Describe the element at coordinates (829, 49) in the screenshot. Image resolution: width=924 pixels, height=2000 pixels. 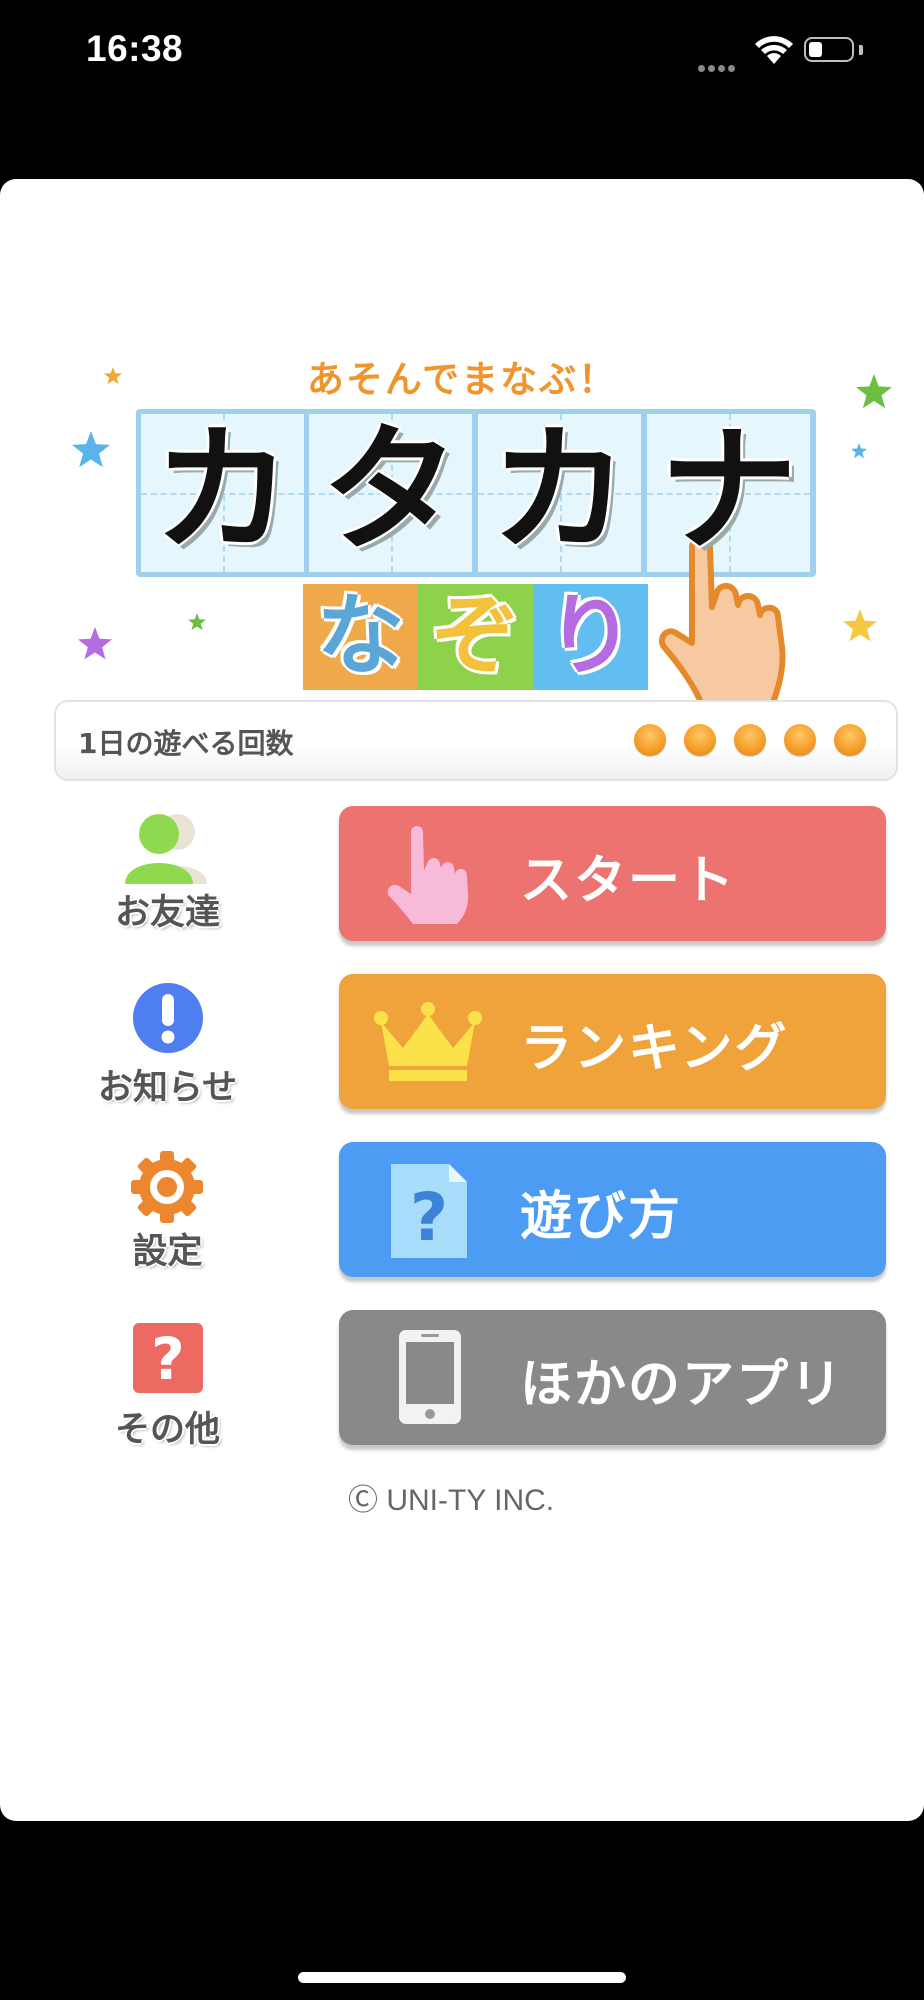
I see `battery-icon` at that location.